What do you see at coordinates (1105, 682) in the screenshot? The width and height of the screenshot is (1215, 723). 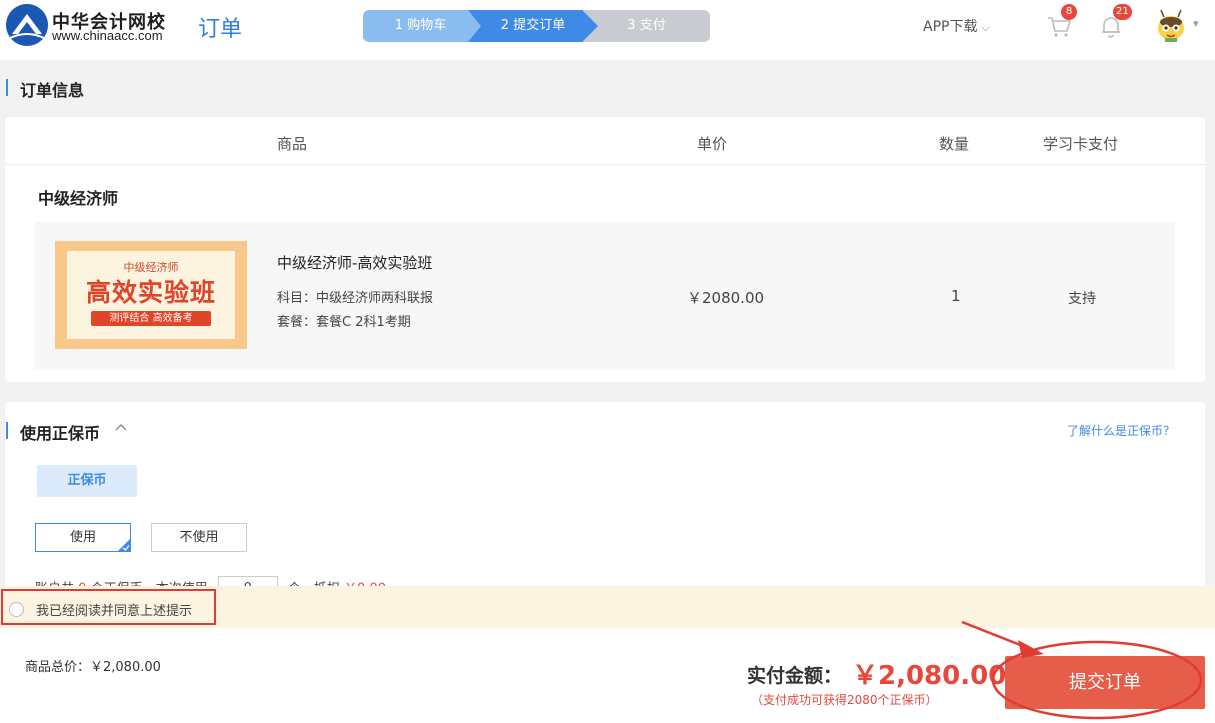 I see `submit-order-button: 提交订单` at bounding box center [1105, 682].